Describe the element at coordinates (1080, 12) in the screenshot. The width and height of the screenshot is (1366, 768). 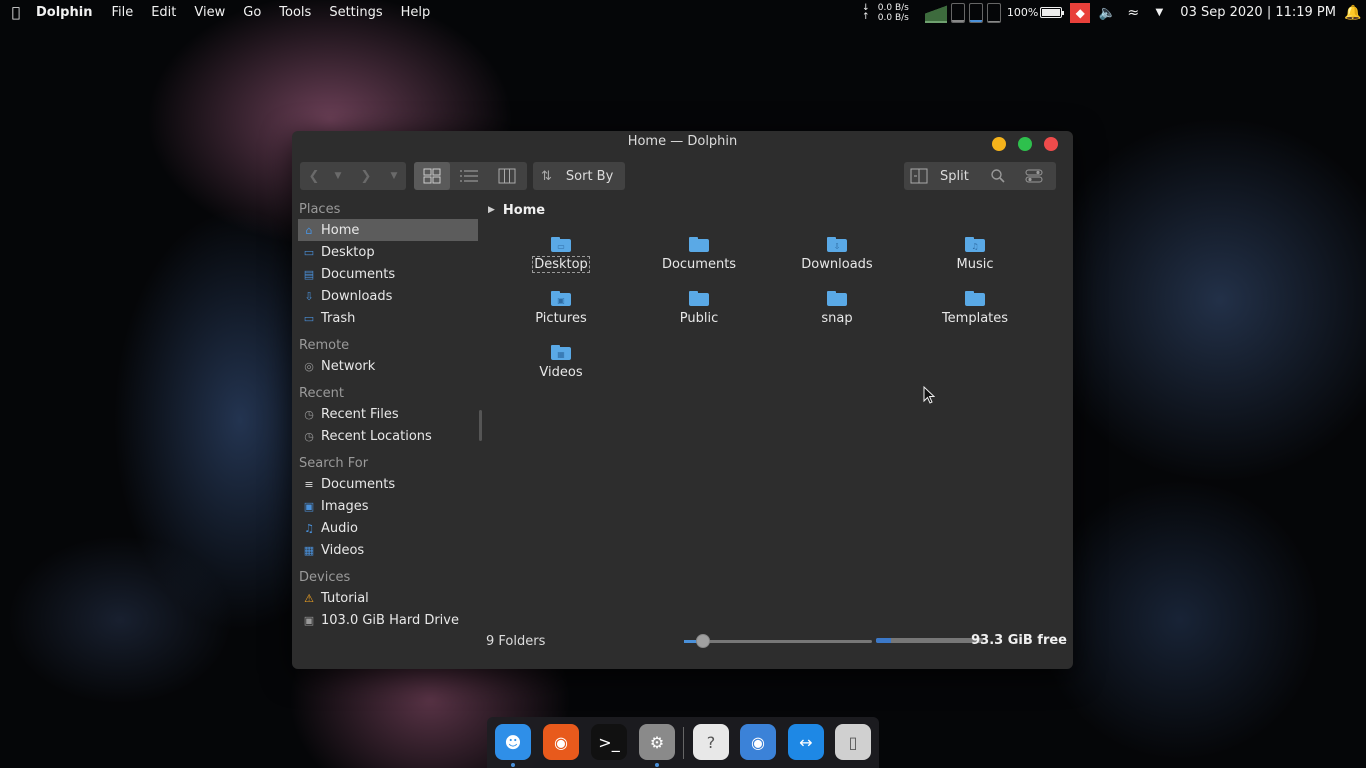
I see `anydesk-tray-icon: ◆` at that location.